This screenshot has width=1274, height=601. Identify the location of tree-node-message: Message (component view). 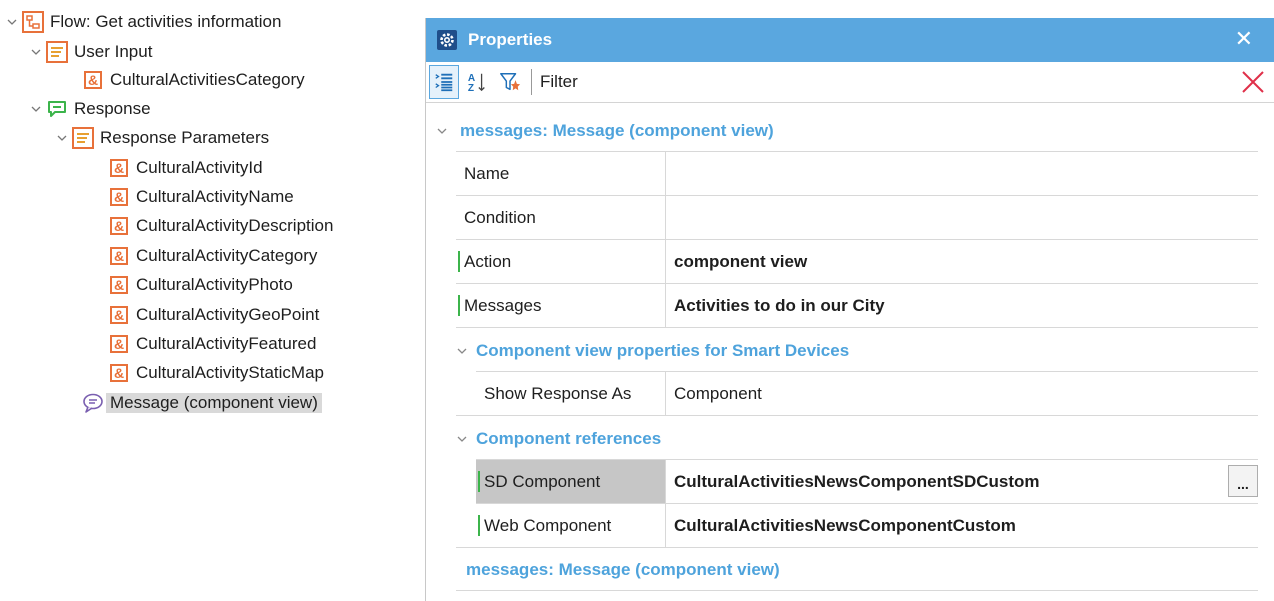
(202, 403).